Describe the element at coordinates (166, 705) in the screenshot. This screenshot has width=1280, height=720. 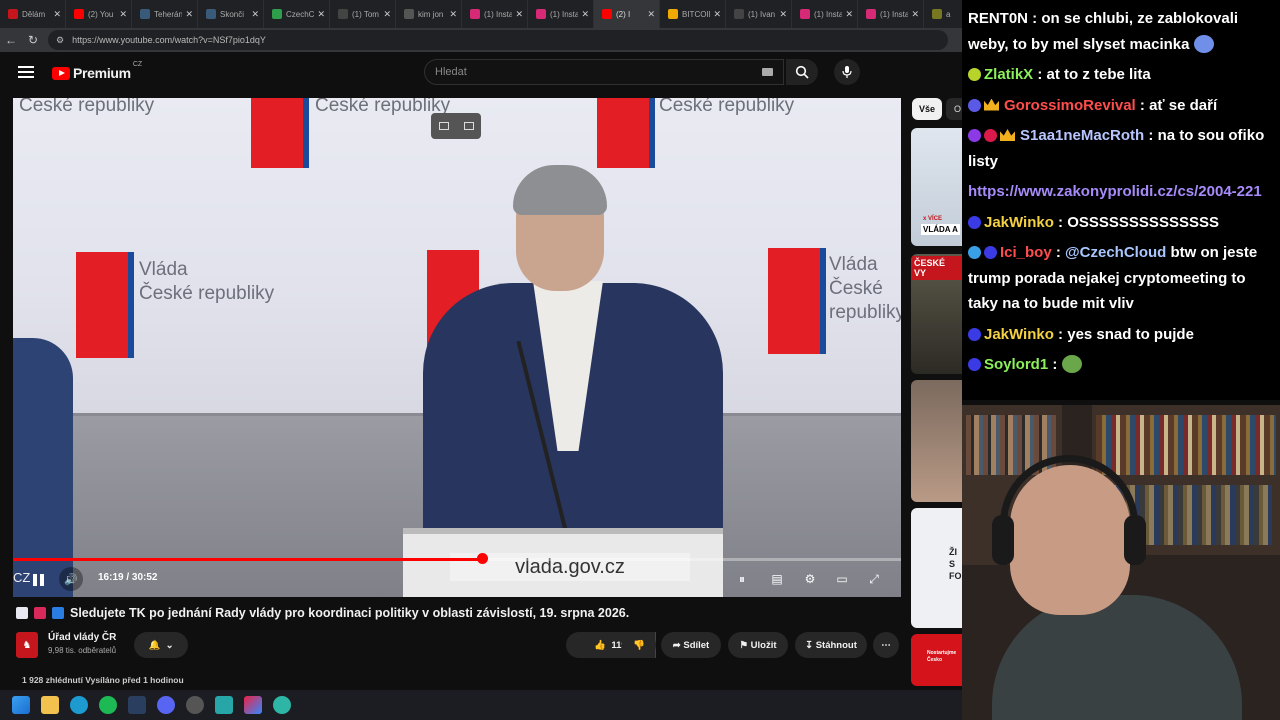
I see `discord-icon` at that location.